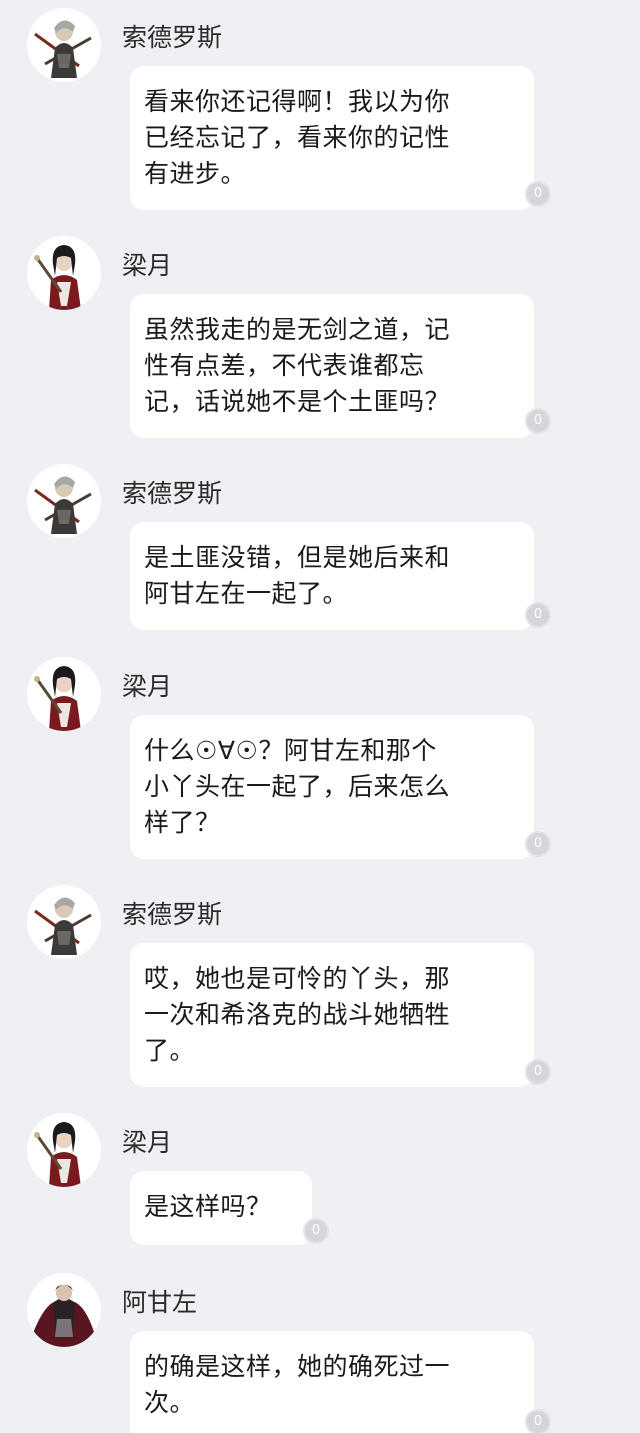 The width and height of the screenshot is (640, 1433). I want to click on swordsman-dark-avatar-icon, so click(64, 1310).